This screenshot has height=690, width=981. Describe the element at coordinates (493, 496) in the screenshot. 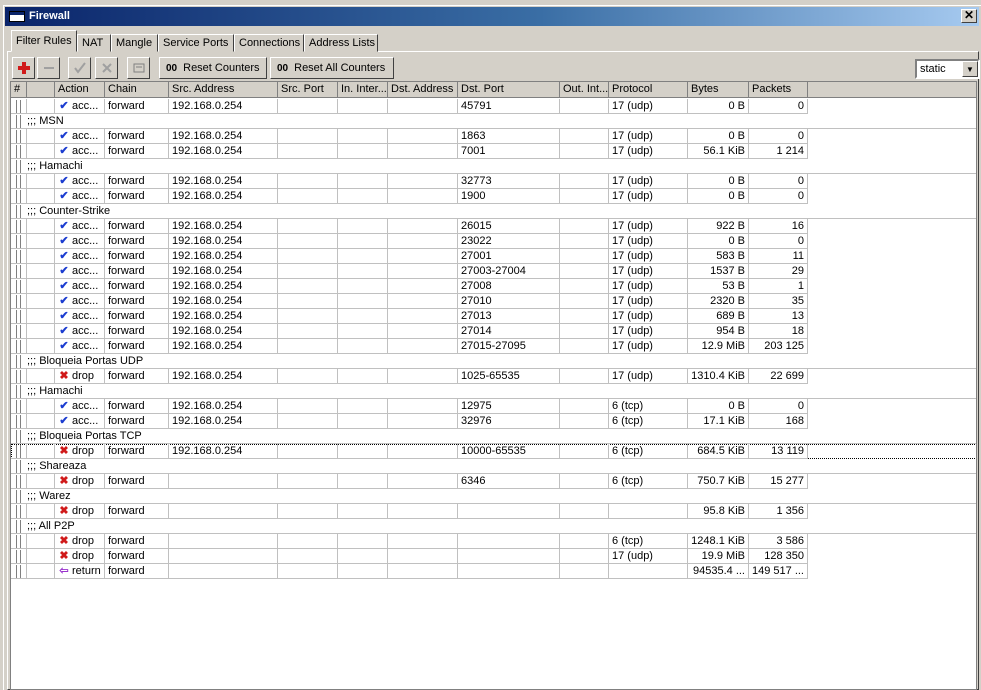

I see `comment-row: ;;; Warez` at that location.